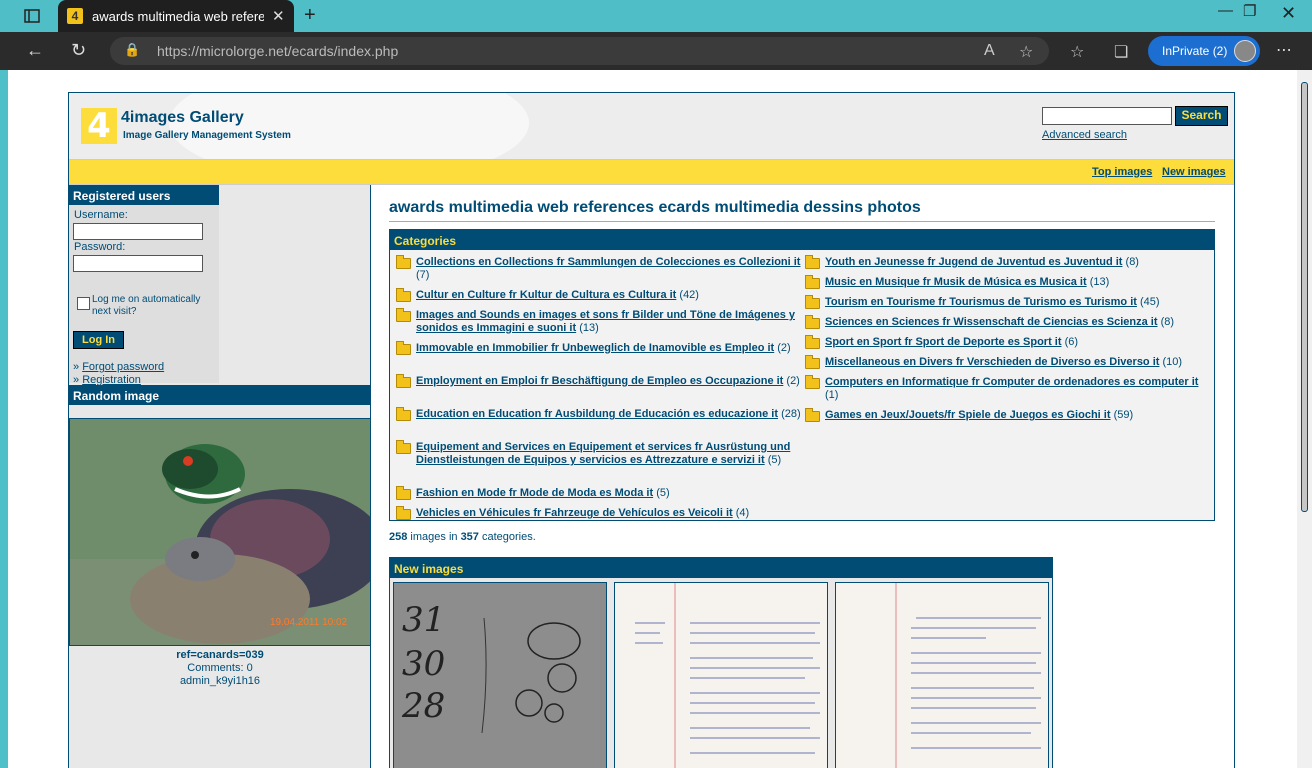 The image size is (1312, 768). I want to click on stats-mid-text: images in, so click(434, 537).